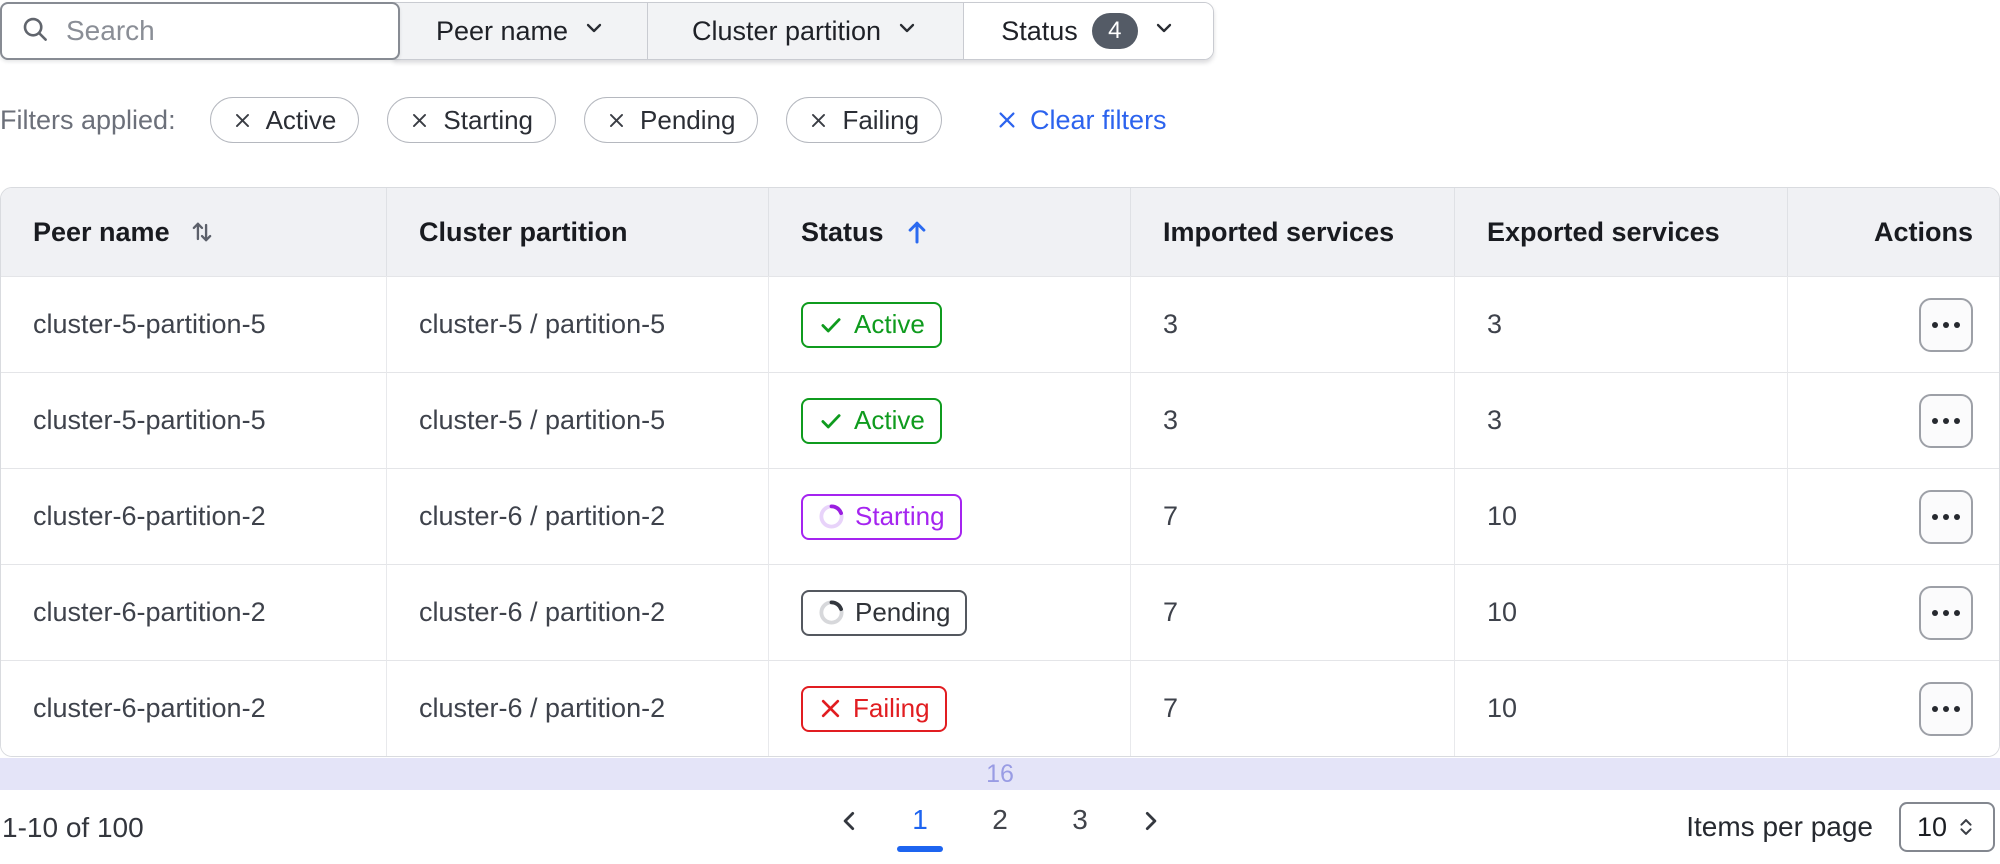 This screenshot has height=864, width=2000. I want to click on column-header-label: Exported services, so click(1603, 231).